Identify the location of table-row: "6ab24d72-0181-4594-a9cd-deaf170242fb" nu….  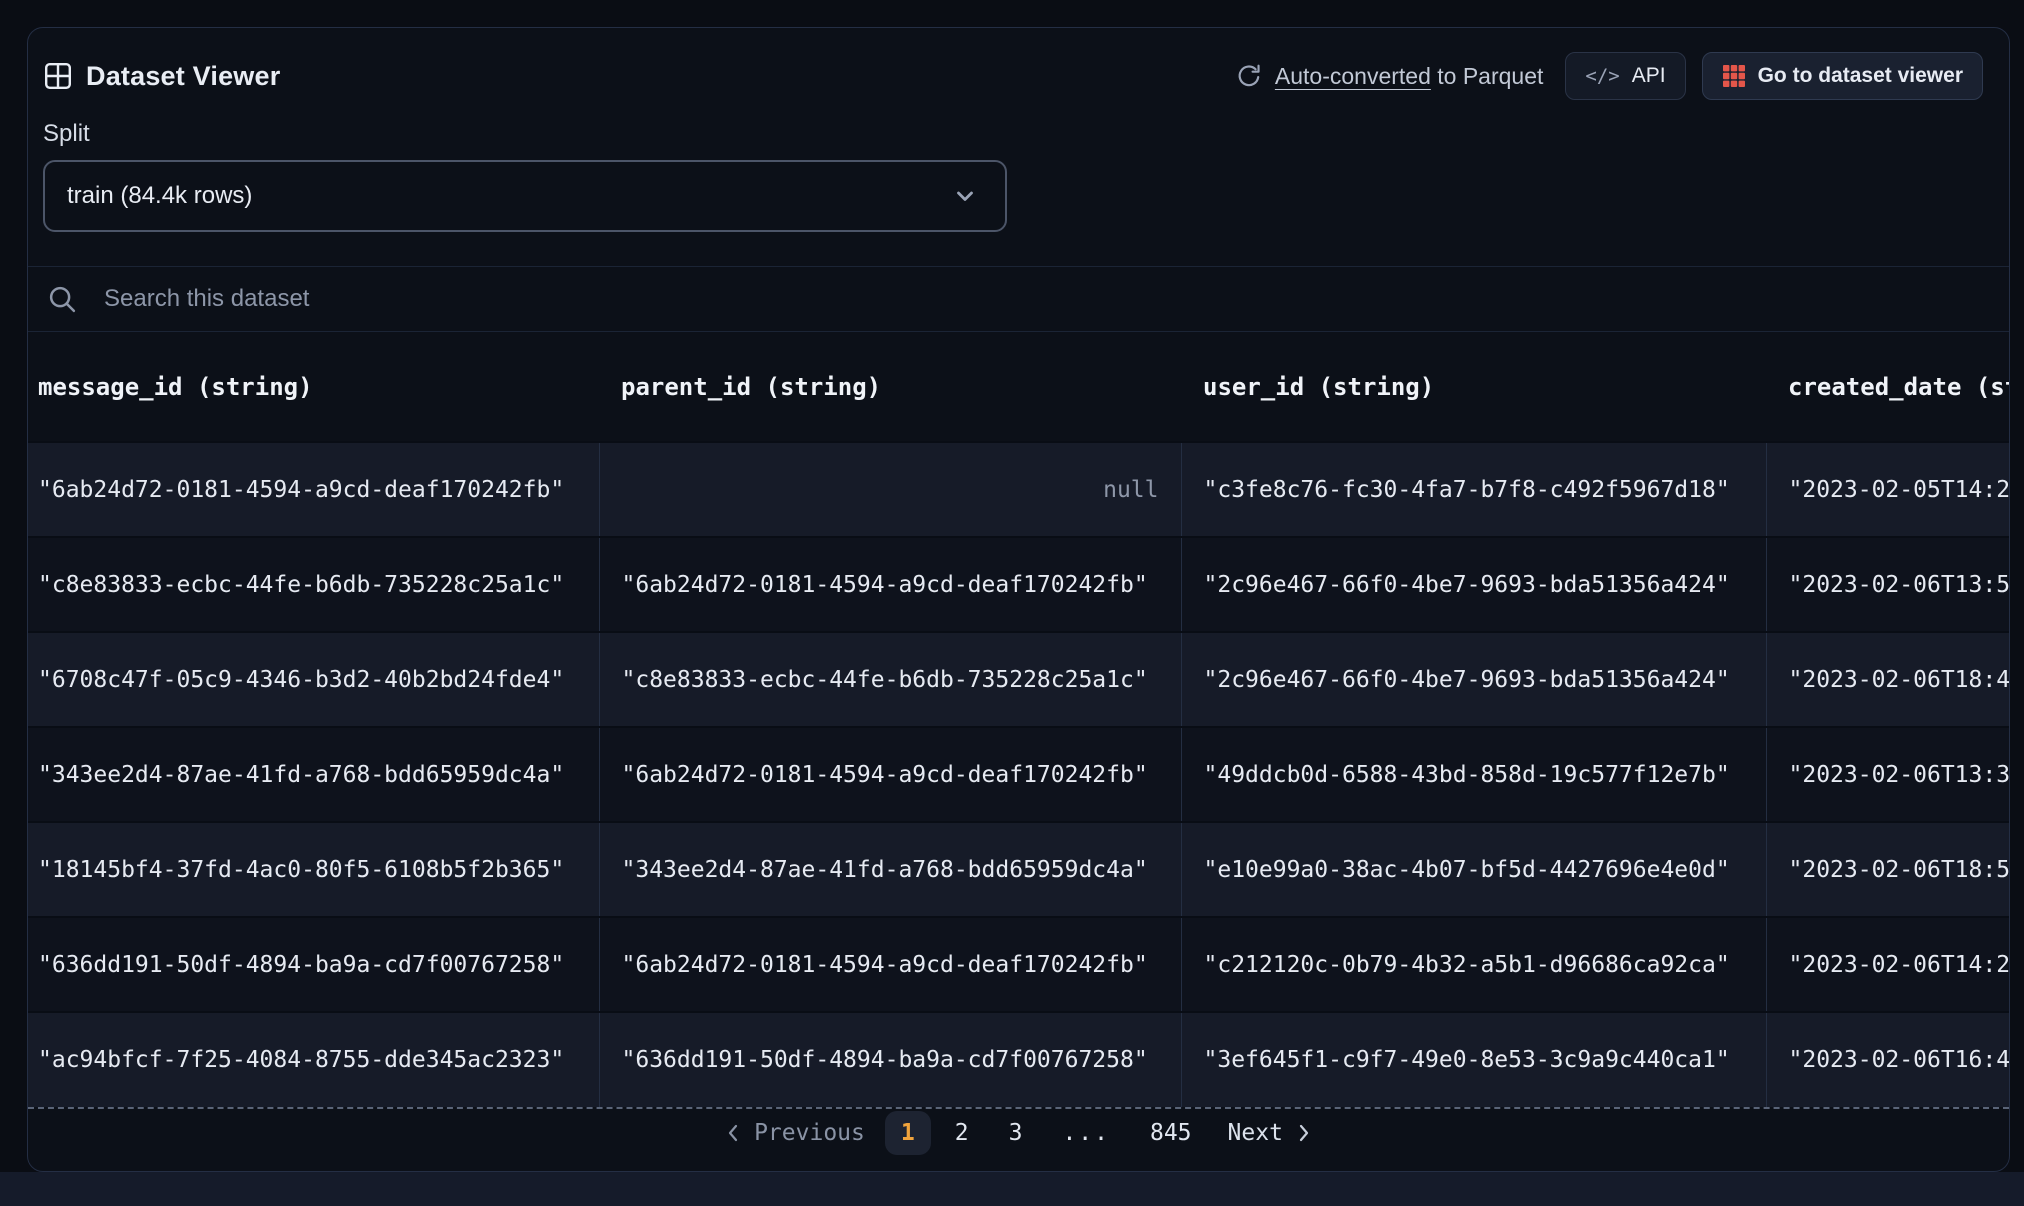
(1018, 489).